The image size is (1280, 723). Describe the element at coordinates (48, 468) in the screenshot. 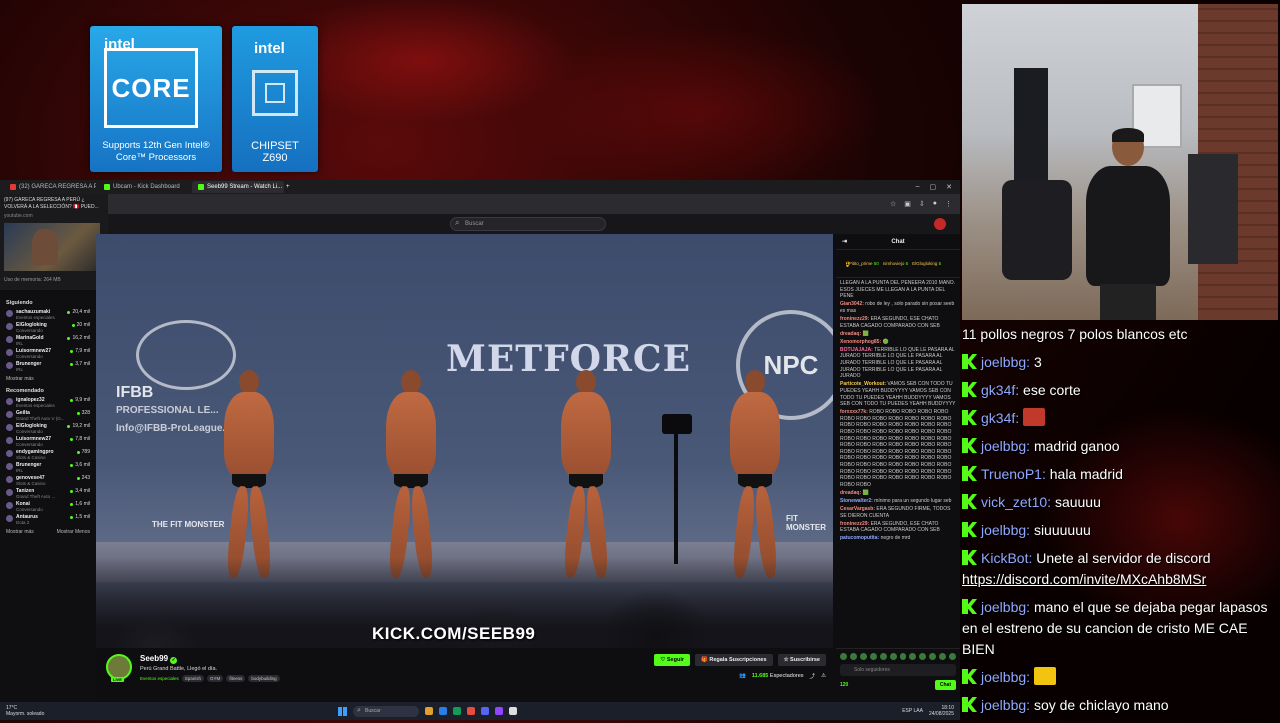

I see `sidebar-channel: Brunenger IRL 3,6 mil` at that location.